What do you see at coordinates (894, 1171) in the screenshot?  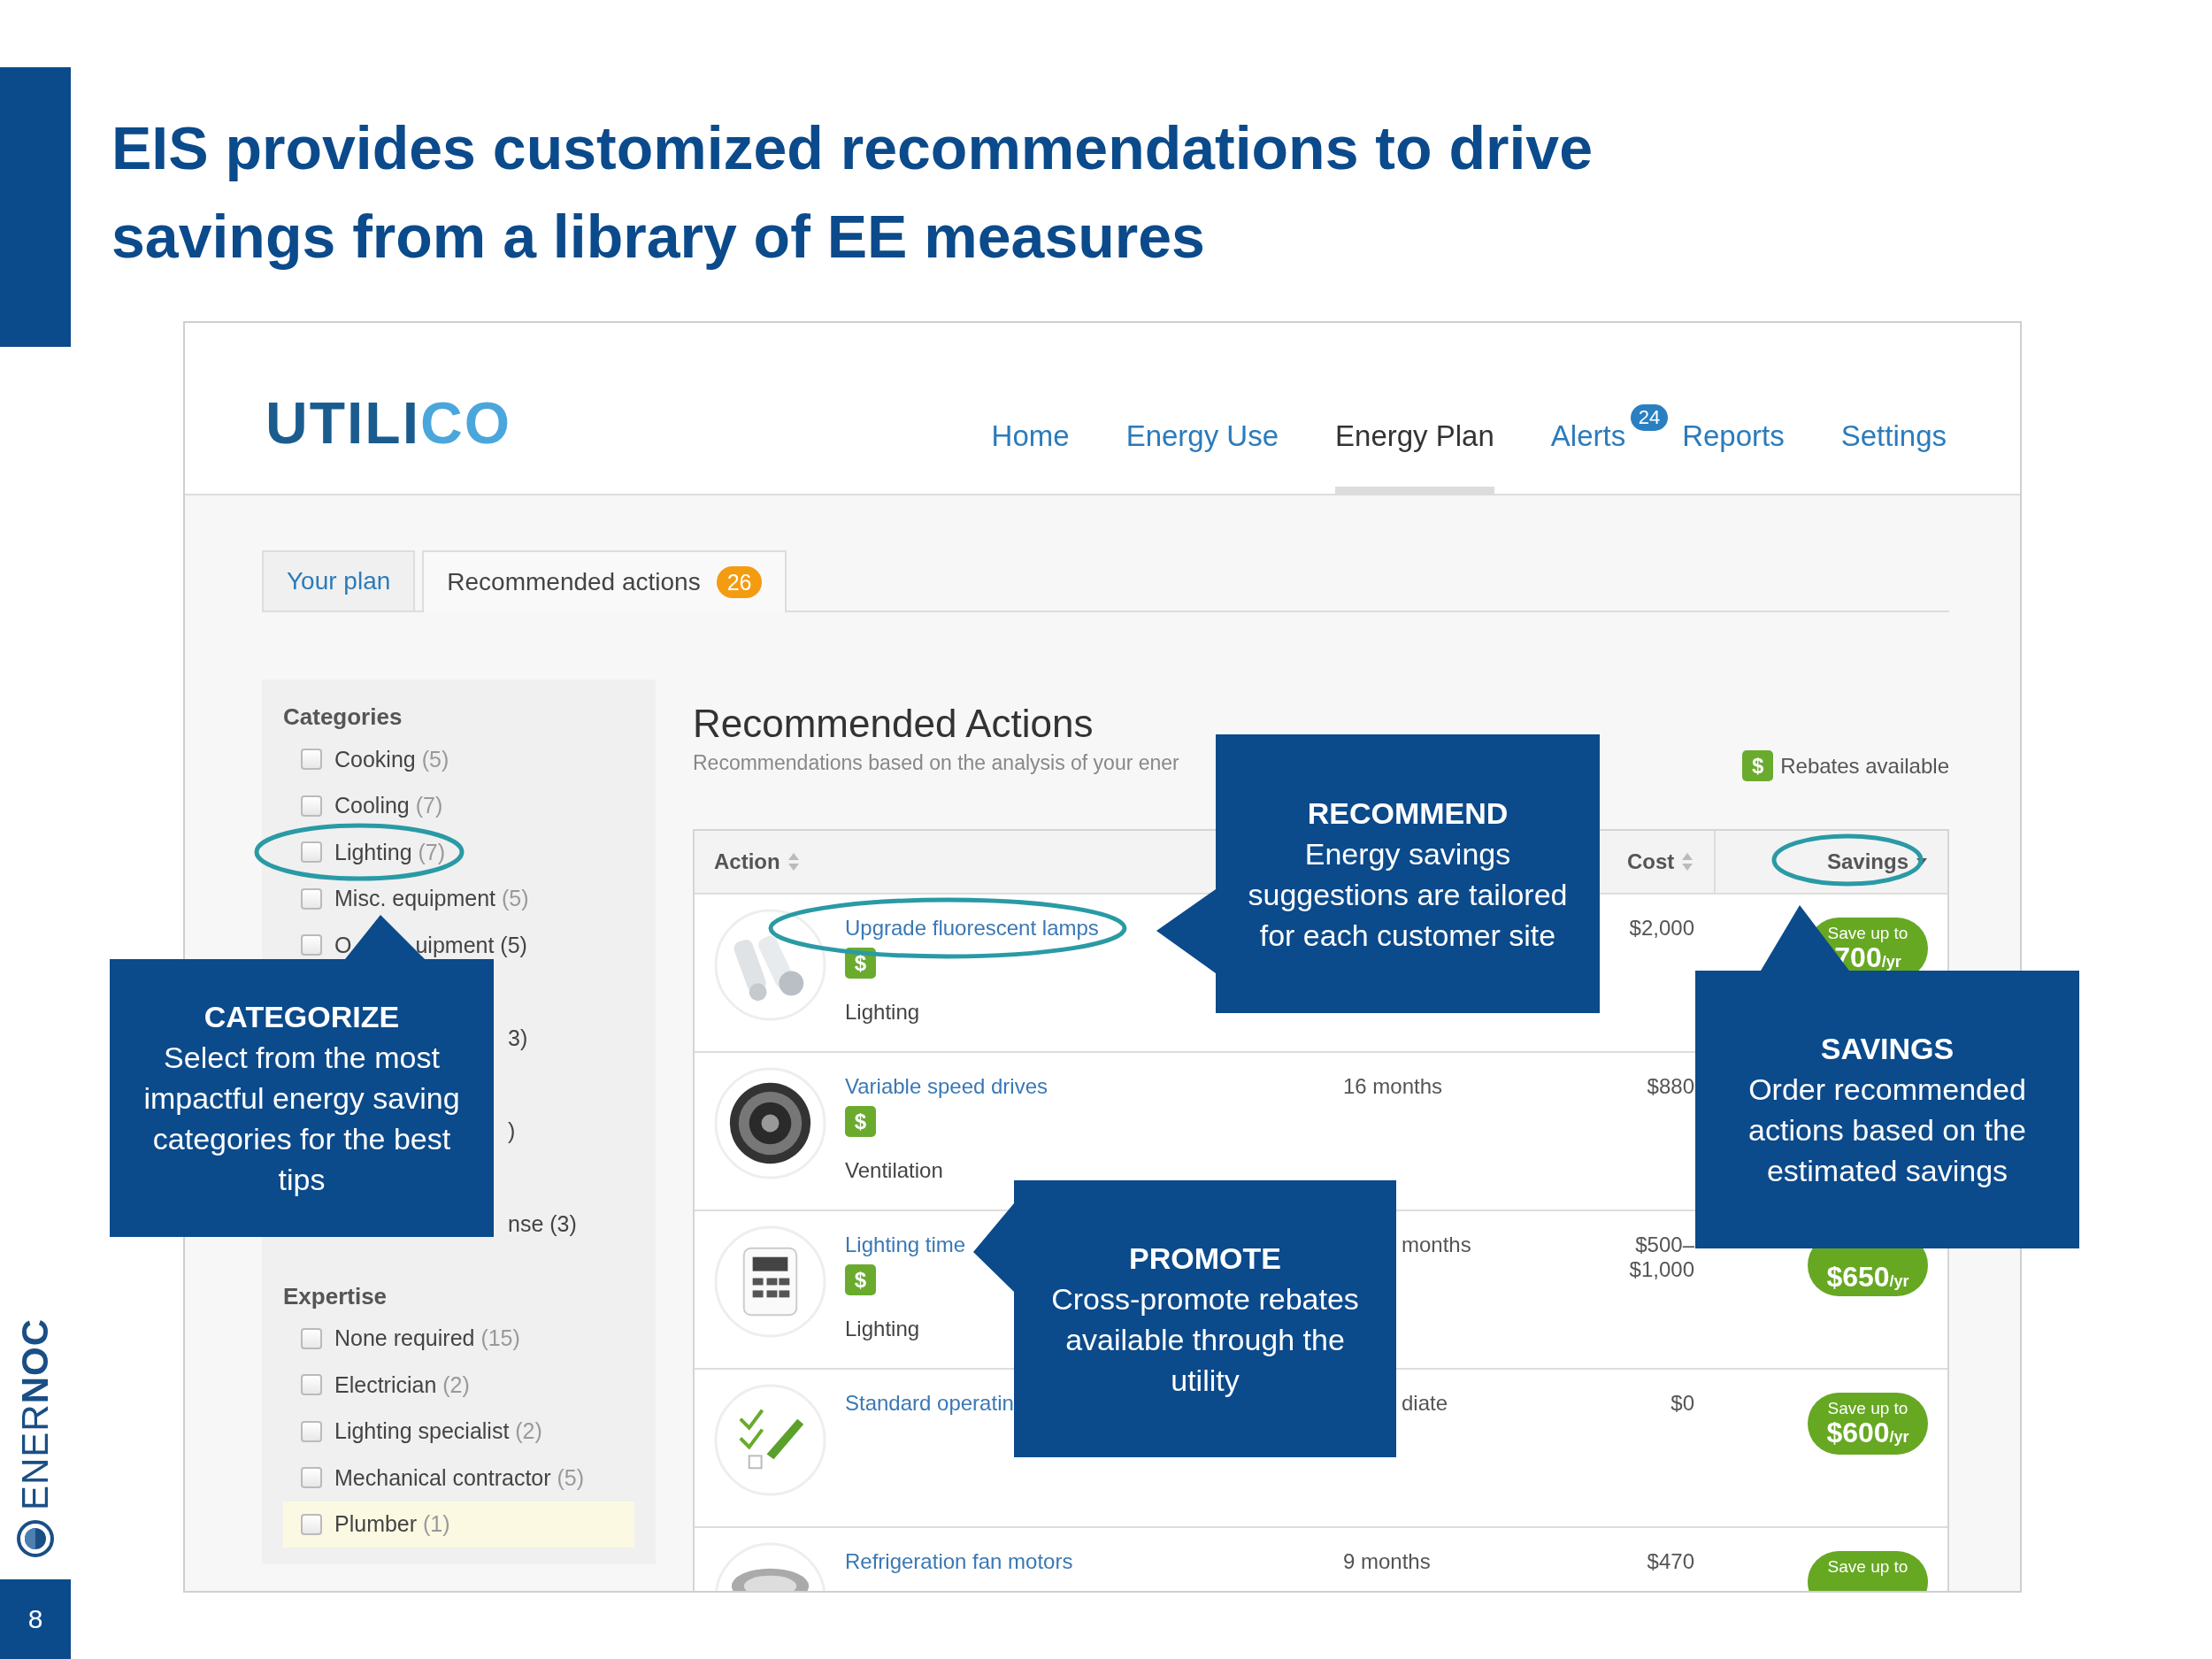 I see `category-text: Ventilation` at bounding box center [894, 1171].